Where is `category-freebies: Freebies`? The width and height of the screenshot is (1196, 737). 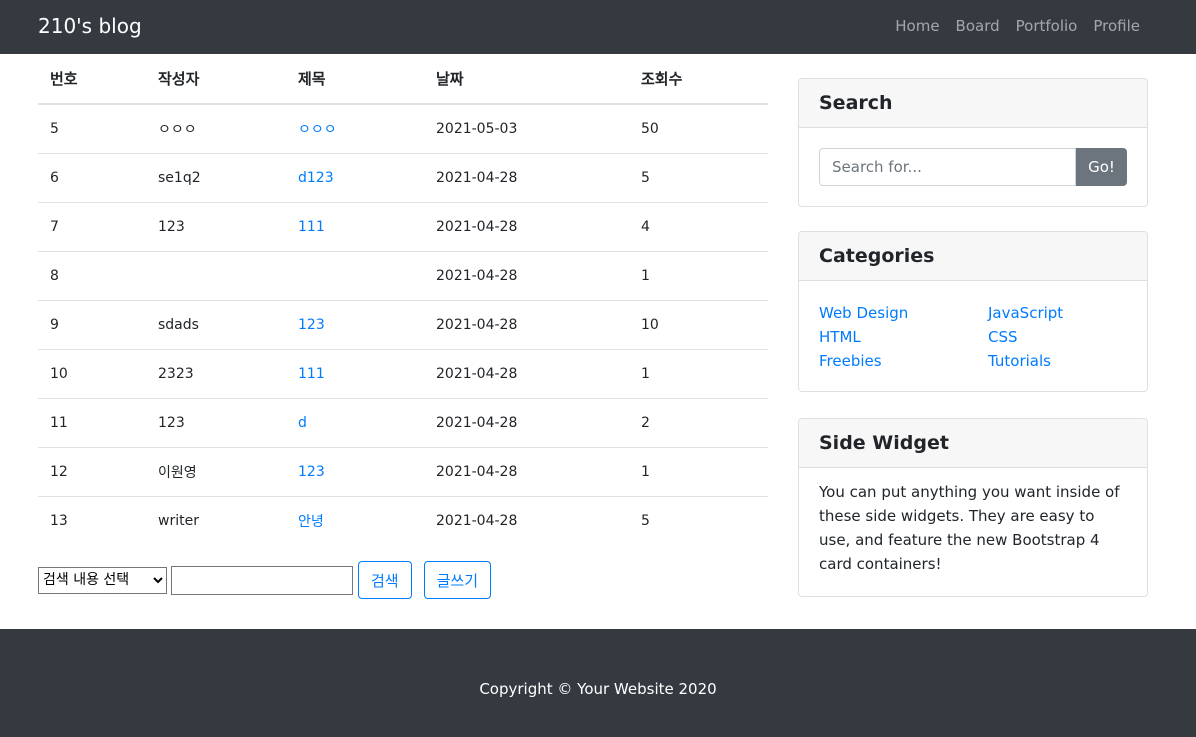
category-freebies: Freebies is located at coordinates (903, 361).